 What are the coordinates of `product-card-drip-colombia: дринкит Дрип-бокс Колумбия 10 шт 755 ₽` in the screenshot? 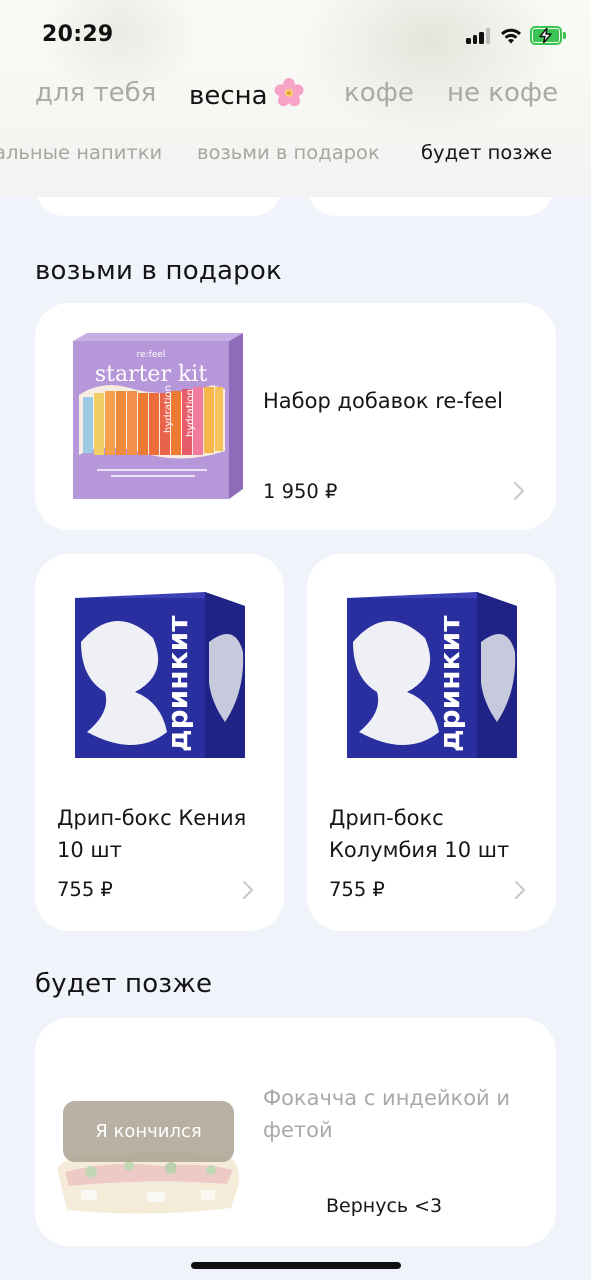 It's located at (431, 742).